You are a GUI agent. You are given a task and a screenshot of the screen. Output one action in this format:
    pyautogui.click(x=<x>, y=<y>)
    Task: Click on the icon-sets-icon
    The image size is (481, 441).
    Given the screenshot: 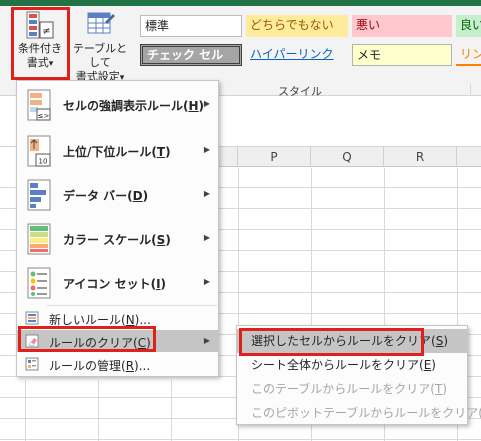 What is the action you would take?
    pyautogui.click(x=39, y=283)
    